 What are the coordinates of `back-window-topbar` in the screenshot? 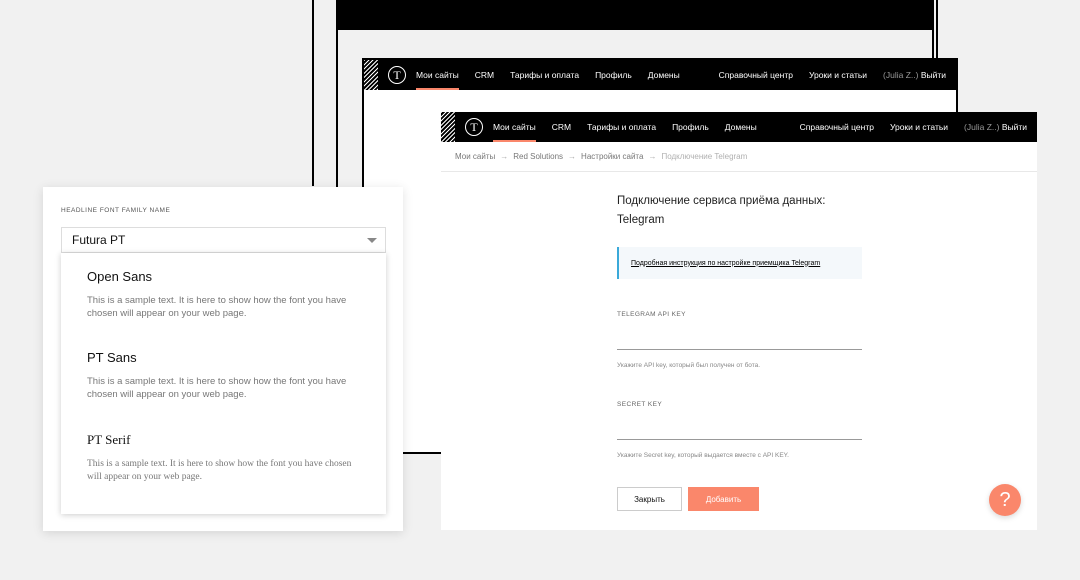 It's located at (635, 15).